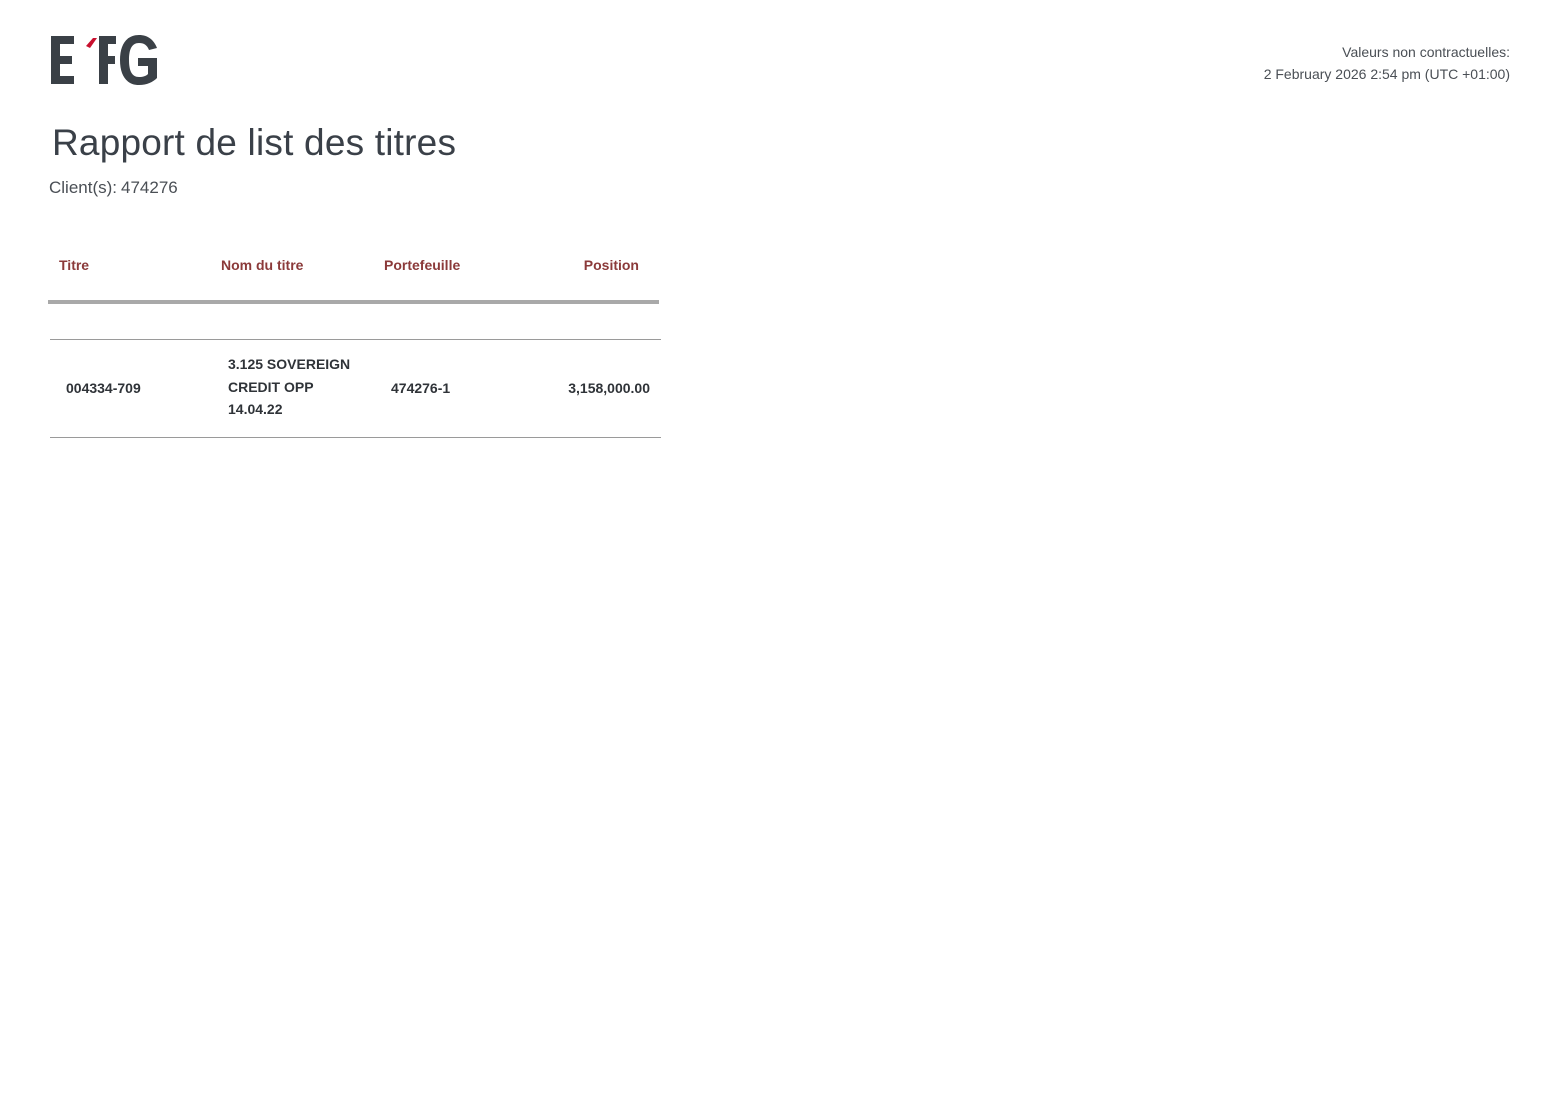 This screenshot has width=1562, height=1097. I want to click on cell-nom-du-titre: 3.125 SOVEREIGN CREDIT OPP 14.04.22, so click(298, 387).